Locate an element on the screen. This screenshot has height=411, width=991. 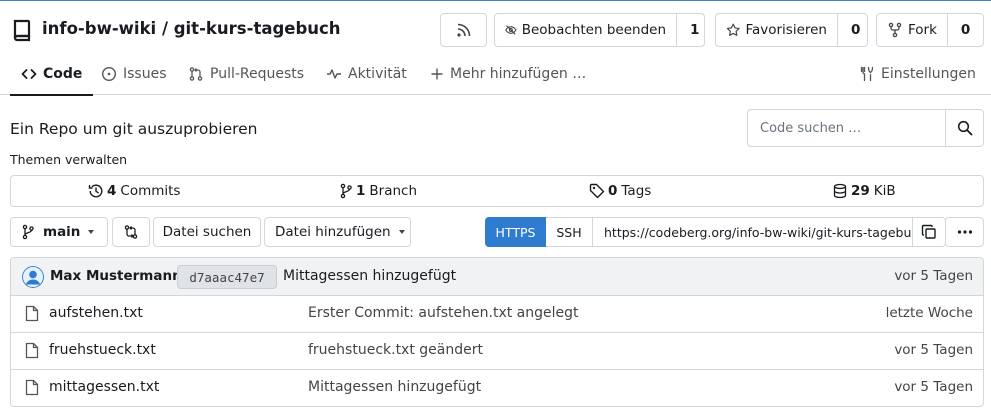
pull-request-icon is located at coordinates (196, 74).